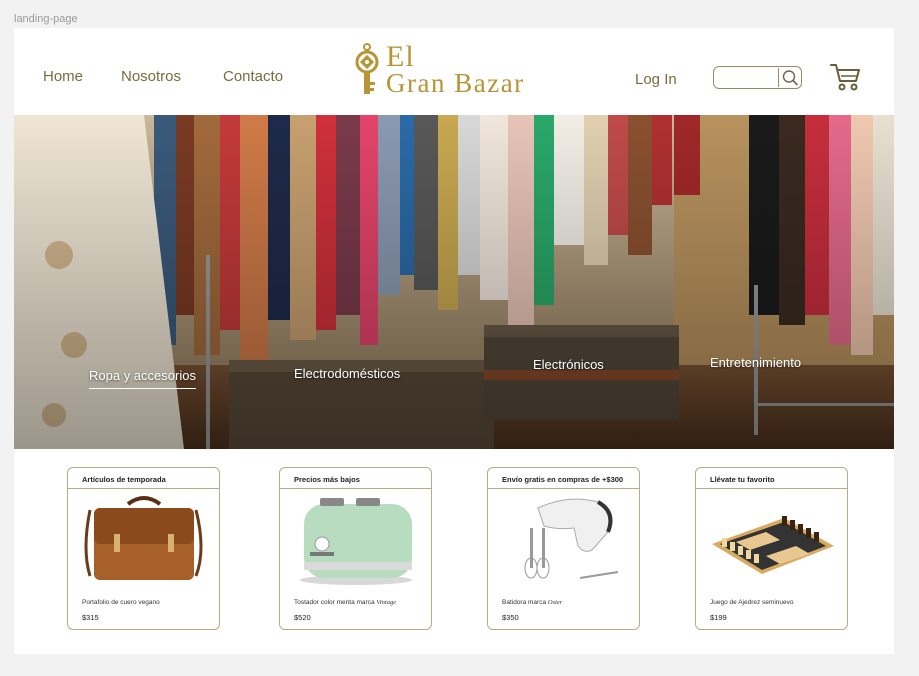  I want to click on briefcase-image, so click(143, 540).